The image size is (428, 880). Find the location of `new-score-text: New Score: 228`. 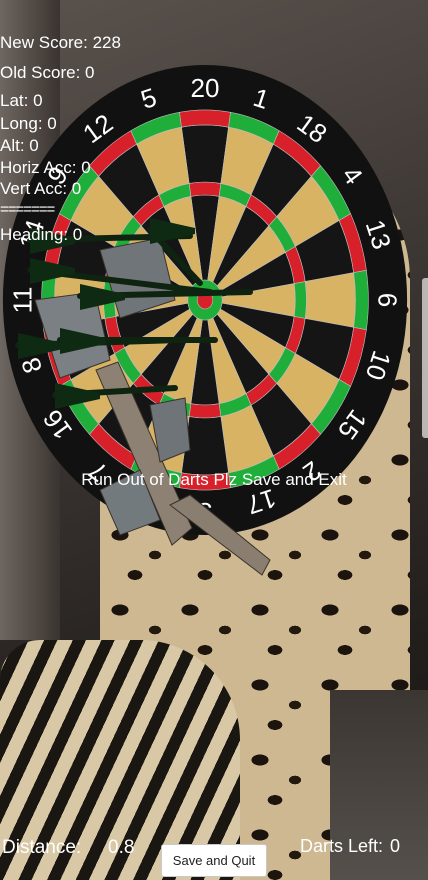

new-score-text: New Score: 228 is located at coordinates (60, 42).